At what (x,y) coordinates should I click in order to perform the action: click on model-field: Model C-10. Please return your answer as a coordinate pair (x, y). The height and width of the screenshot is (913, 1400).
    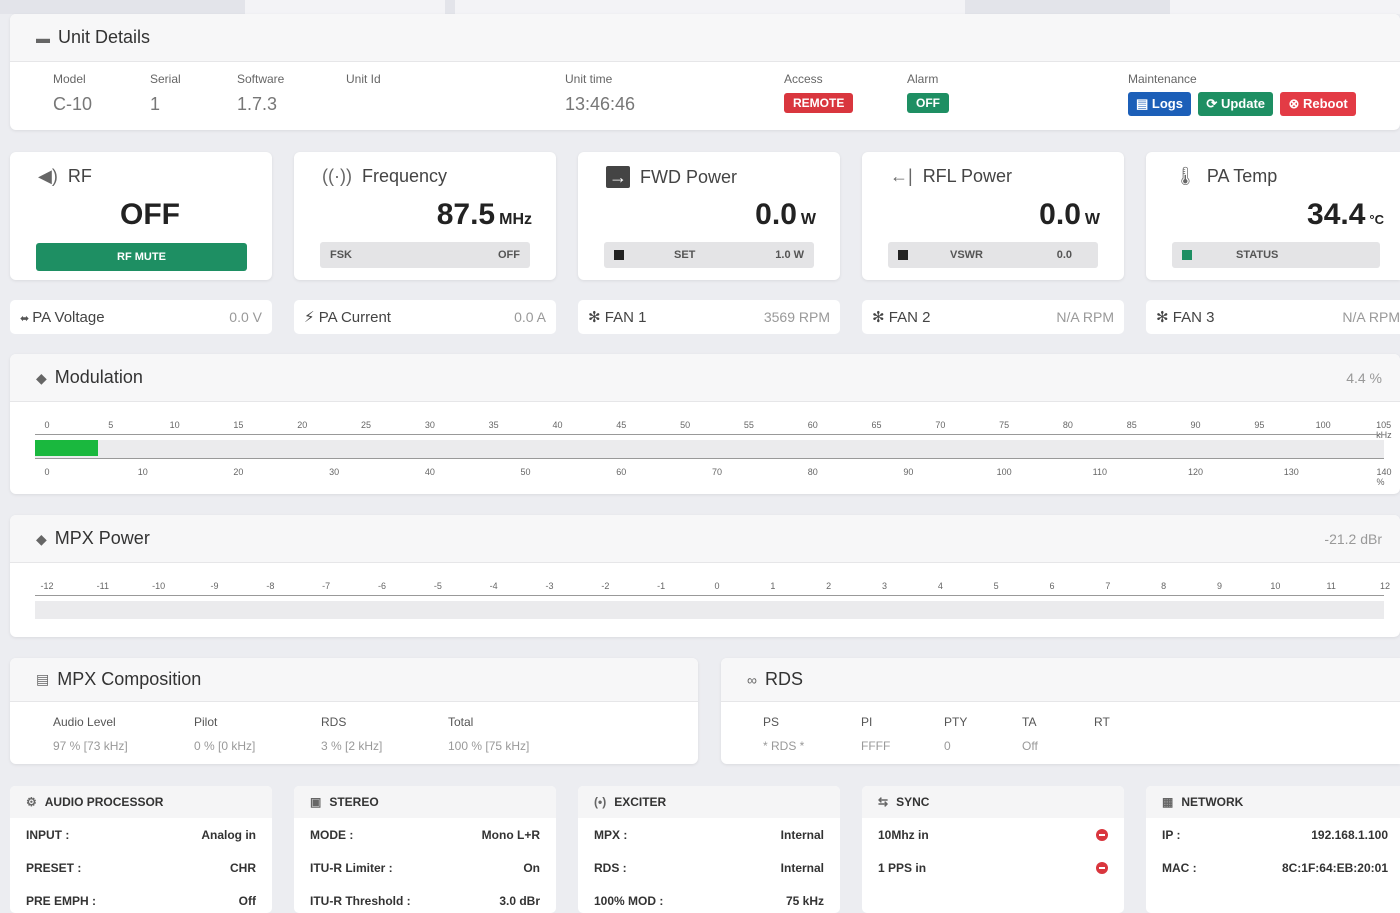
    Looking at the image, I should click on (72, 93).